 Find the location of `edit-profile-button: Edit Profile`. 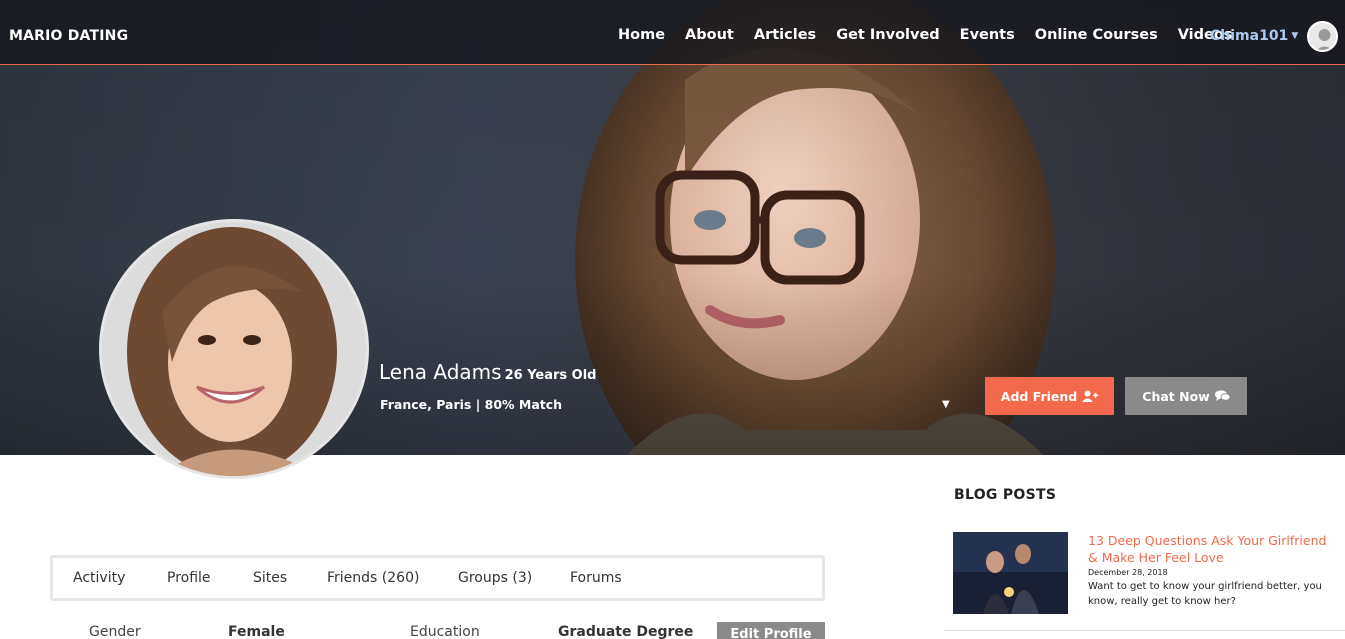

edit-profile-button: Edit Profile is located at coordinates (771, 630).